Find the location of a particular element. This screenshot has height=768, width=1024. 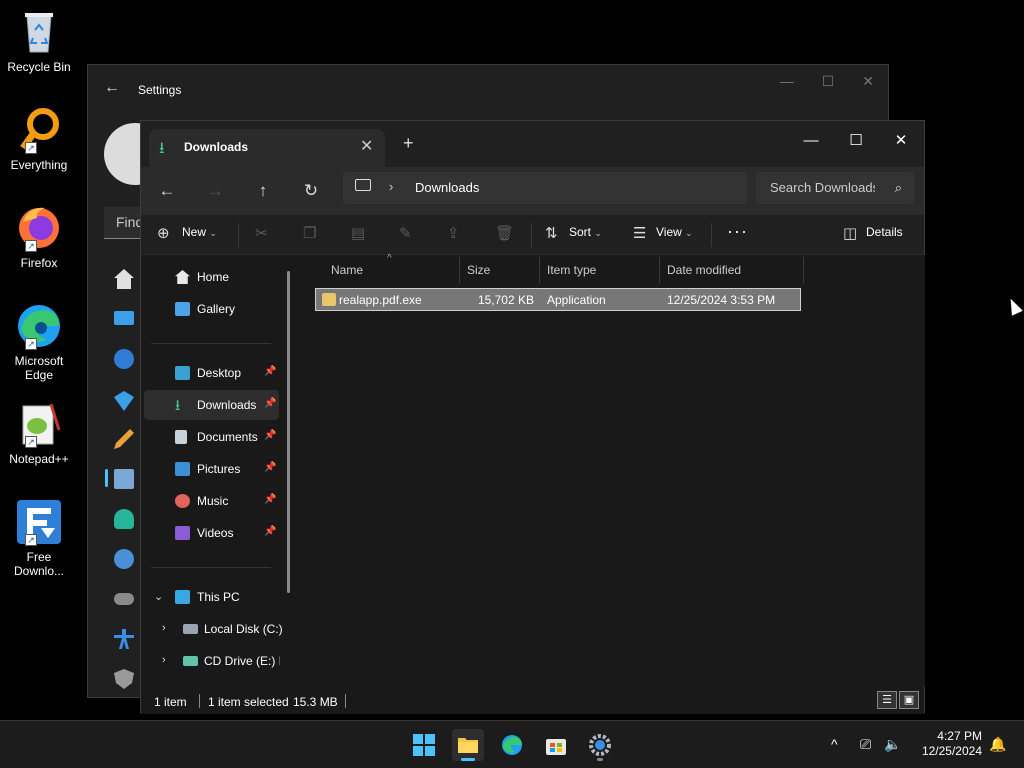

everything-icon: ↗ is located at coordinates (39, 130).